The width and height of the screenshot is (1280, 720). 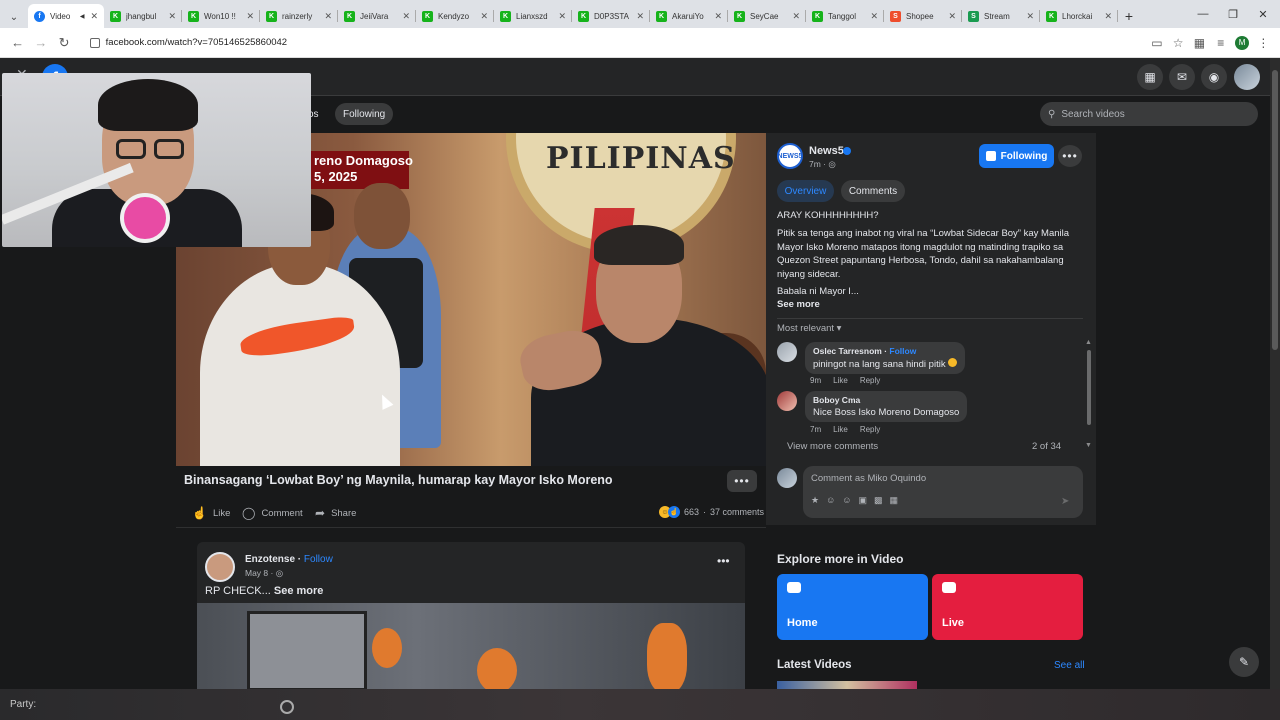 I want to click on browser-tab: K AkaruiYo ✕, so click(x=689, y=16).